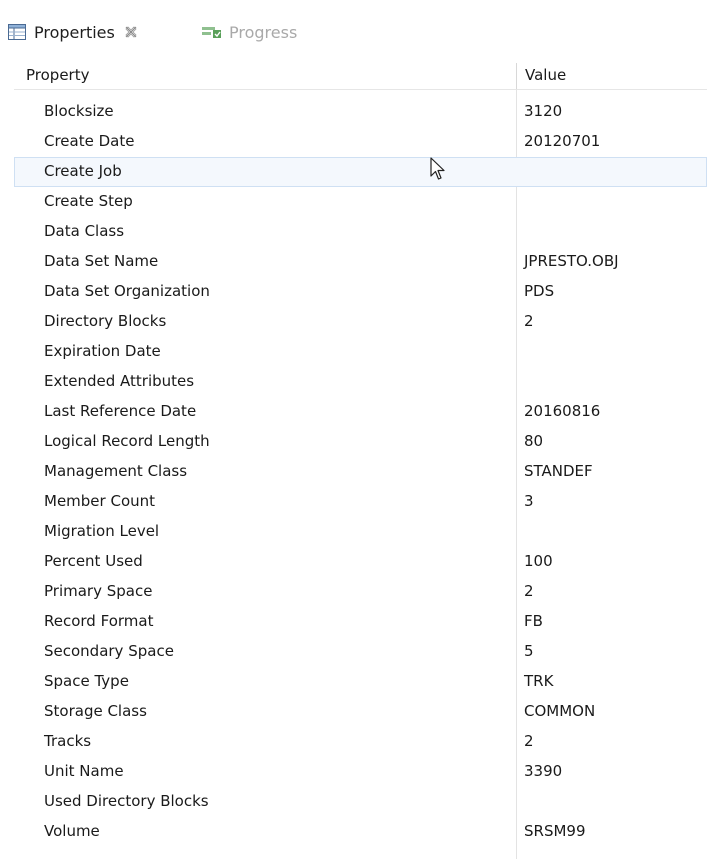  What do you see at coordinates (127, 441) in the screenshot?
I see `property-name: Logical Record Length` at bounding box center [127, 441].